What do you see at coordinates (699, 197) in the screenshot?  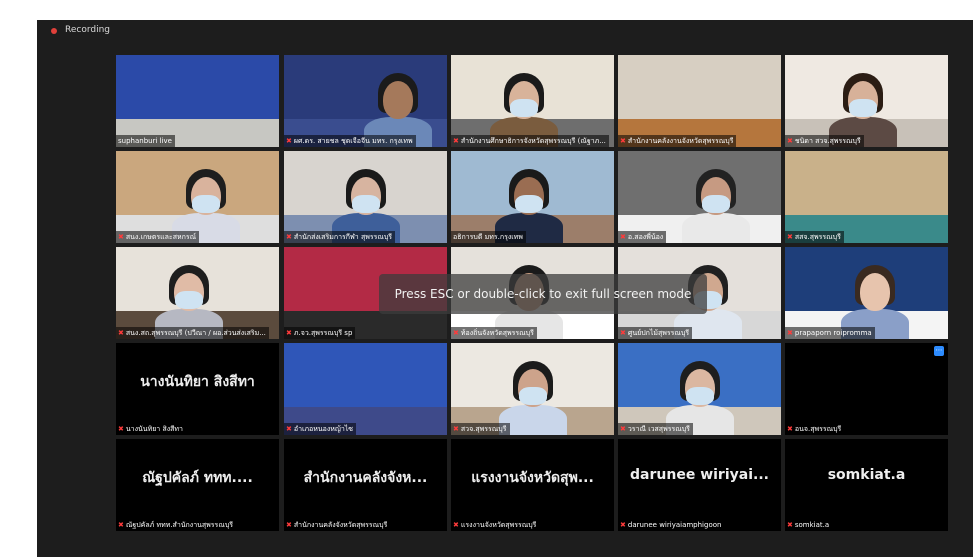 I see `participant-tile: ✖ อ.สองพี่น้อง` at bounding box center [699, 197].